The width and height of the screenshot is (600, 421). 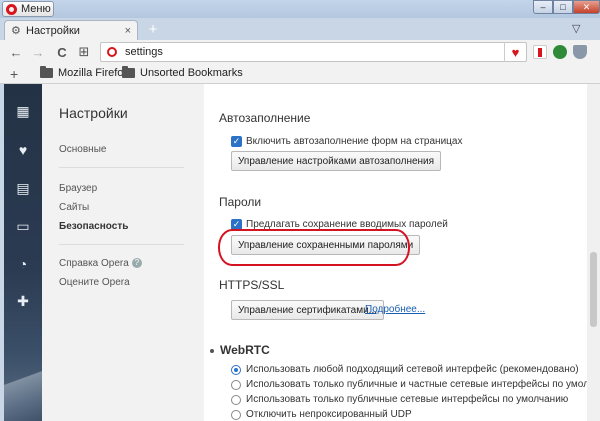 I want to click on red-highlight-ellipse, so click(x=314, y=247).